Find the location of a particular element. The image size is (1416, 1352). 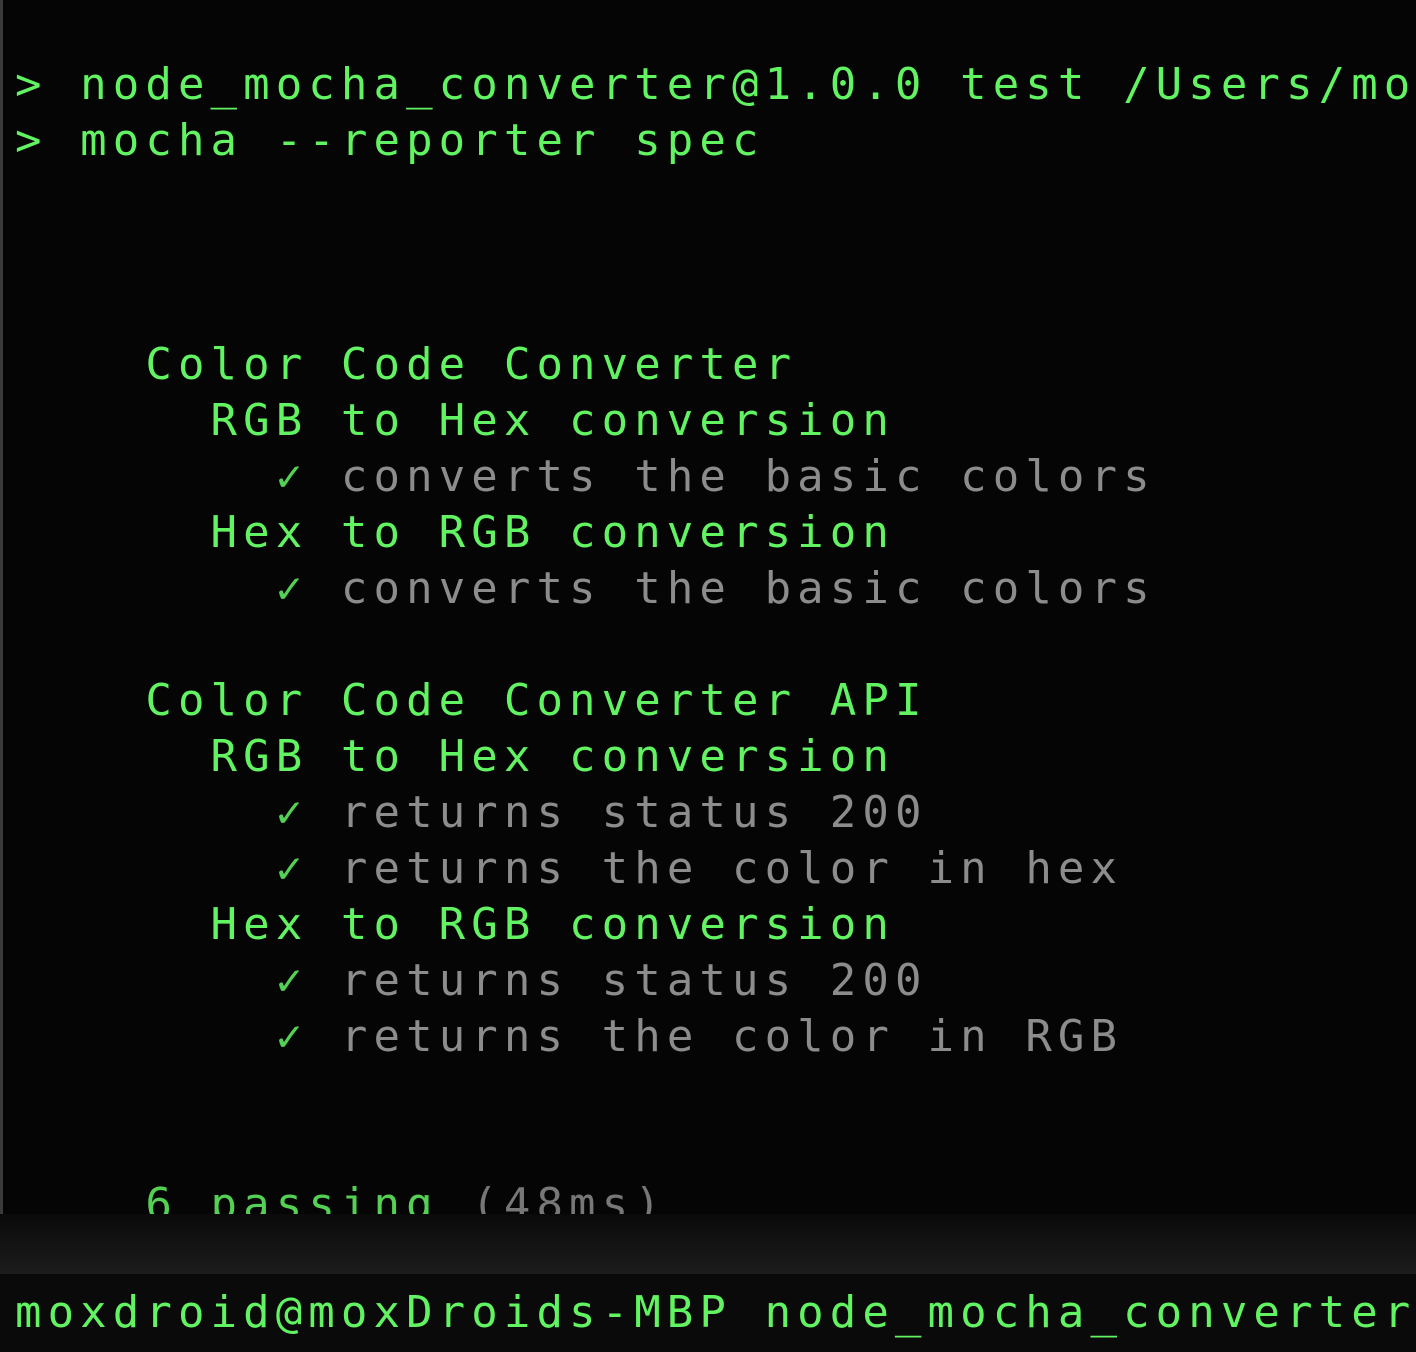

window-shadow is located at coordinates (708, 1244).